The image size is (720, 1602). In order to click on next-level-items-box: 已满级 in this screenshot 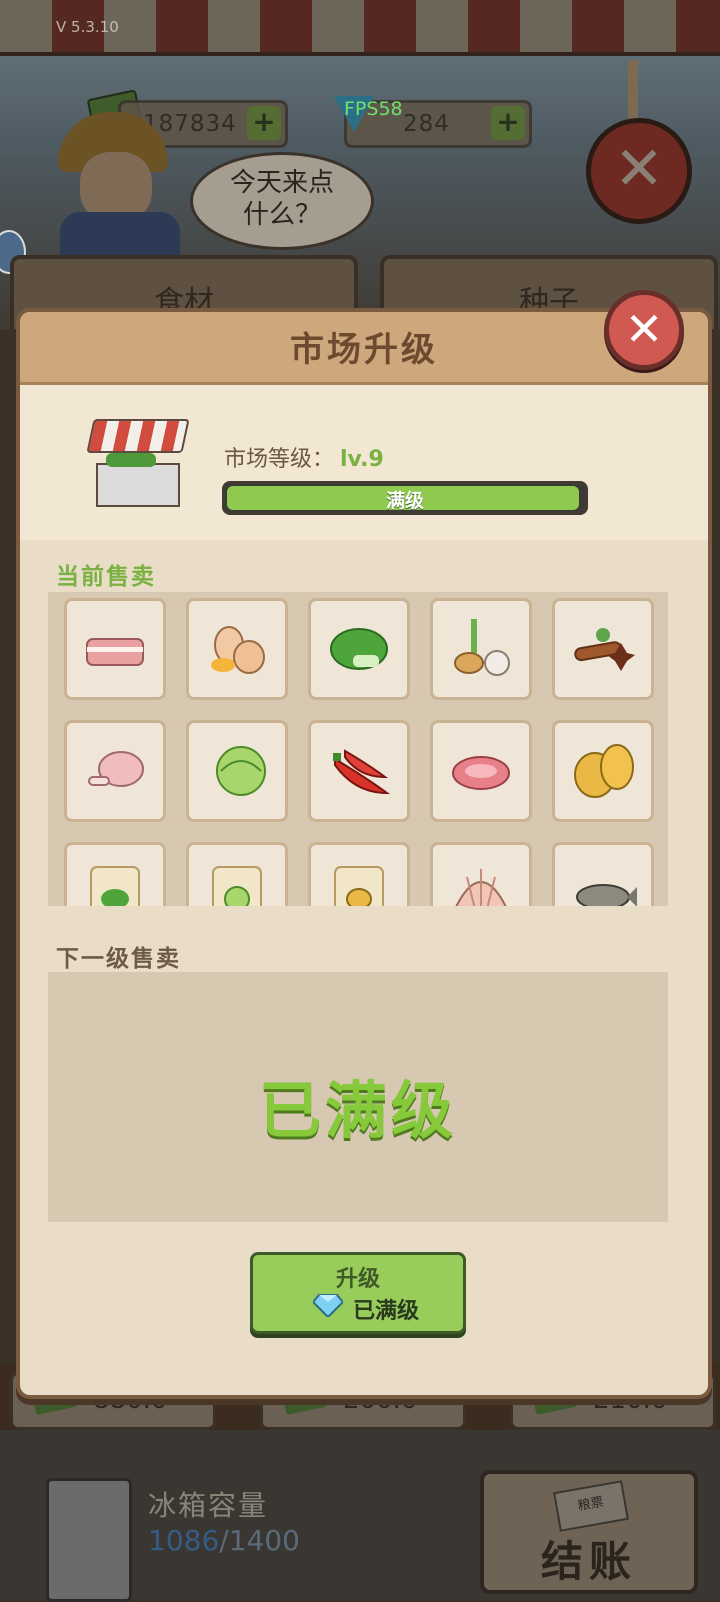, I will do `click(358, 1097)`.